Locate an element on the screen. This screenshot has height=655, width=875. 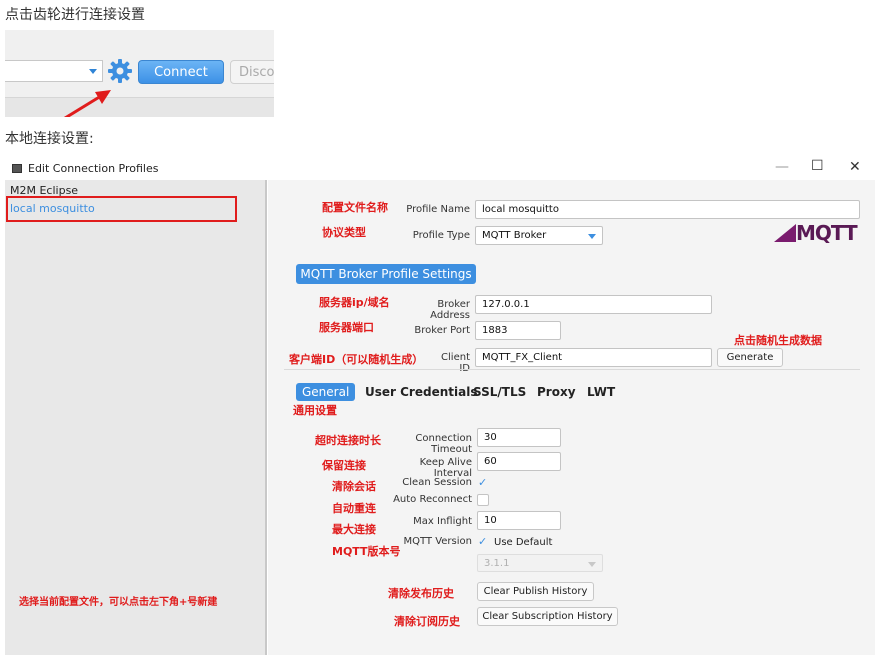
clear-publish-history-button: Clear Publish History is located at coordinates (535, 591).